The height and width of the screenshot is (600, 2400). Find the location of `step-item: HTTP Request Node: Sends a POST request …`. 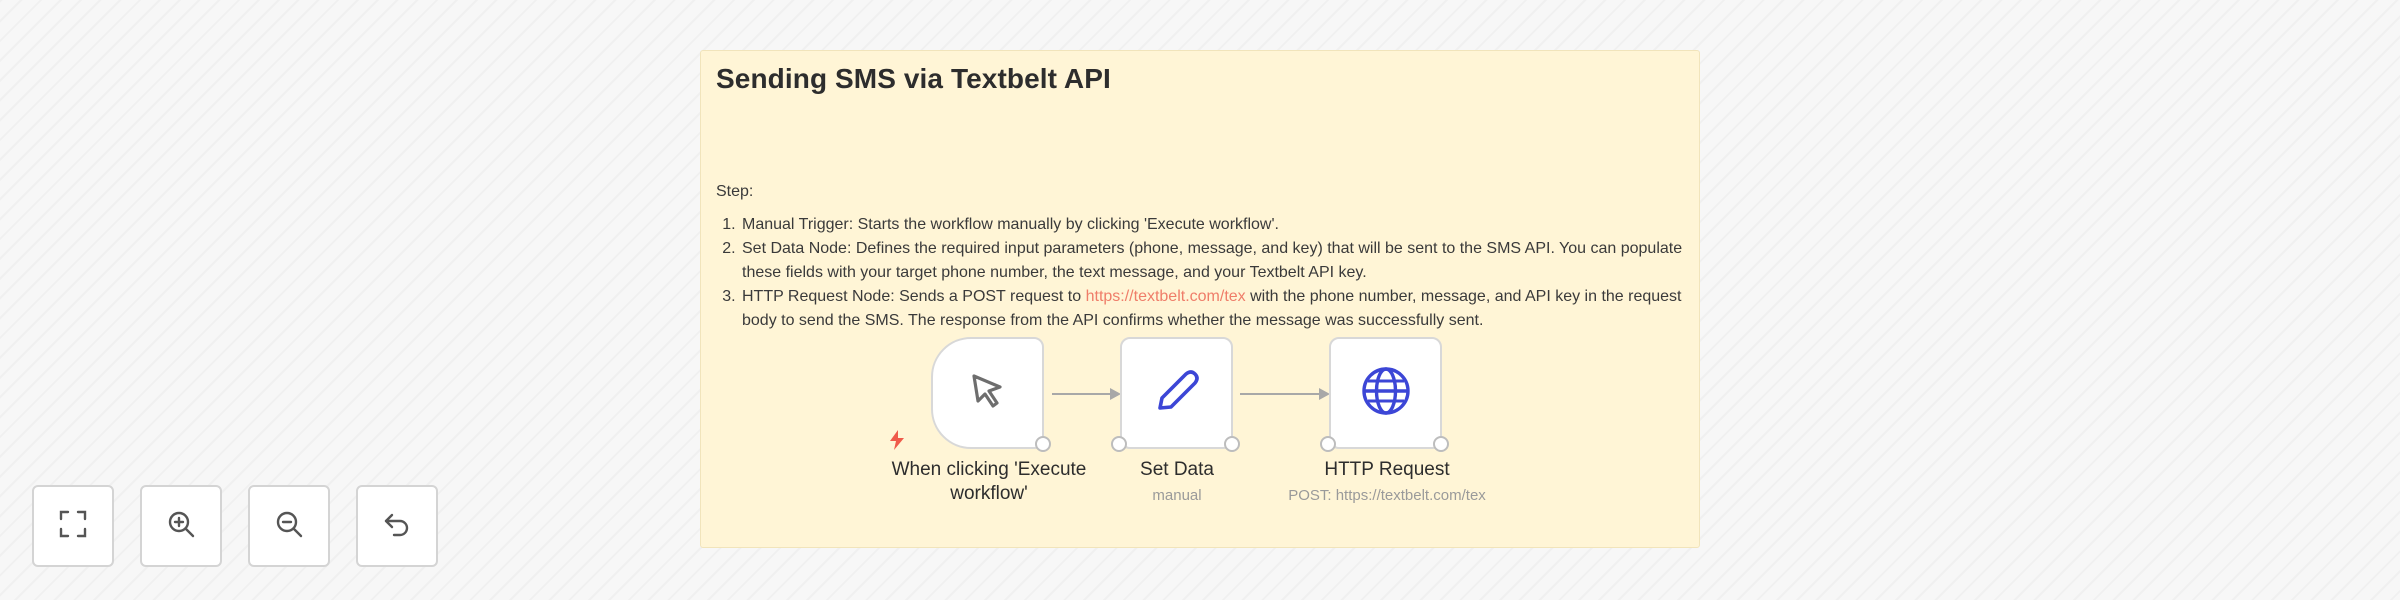

step-item: HTTP Request Node: Sends a POST request … is located at coordinates (1230, 309).